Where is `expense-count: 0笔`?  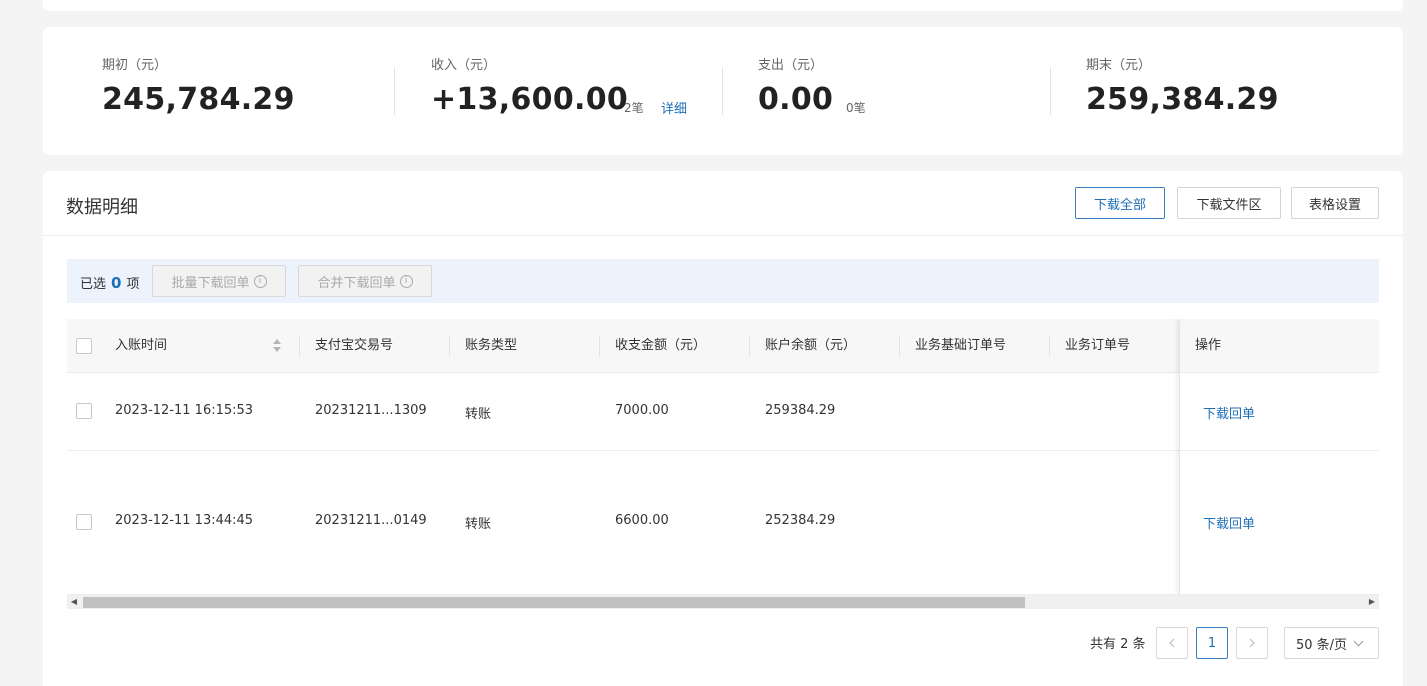
expense-count: 0笔 is located at coordinates (856, 108).